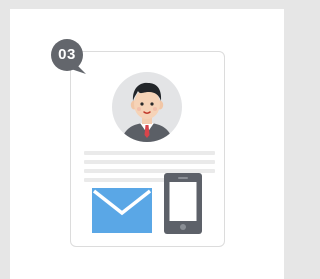 The image size is (320, 279). I want to click on businessman-avatar-icon, so click(147, 107).